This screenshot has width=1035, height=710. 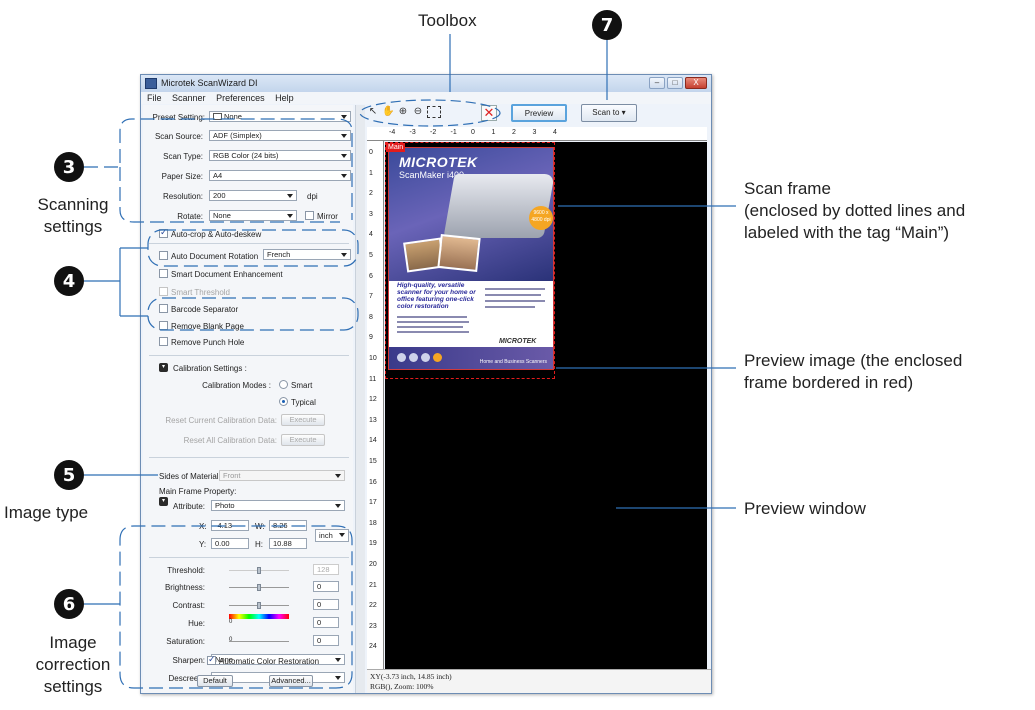 What do you see at coordinates (288, 543) in the screenshot?
I see `h-input: 10.88` at bounding box center [288, 543].